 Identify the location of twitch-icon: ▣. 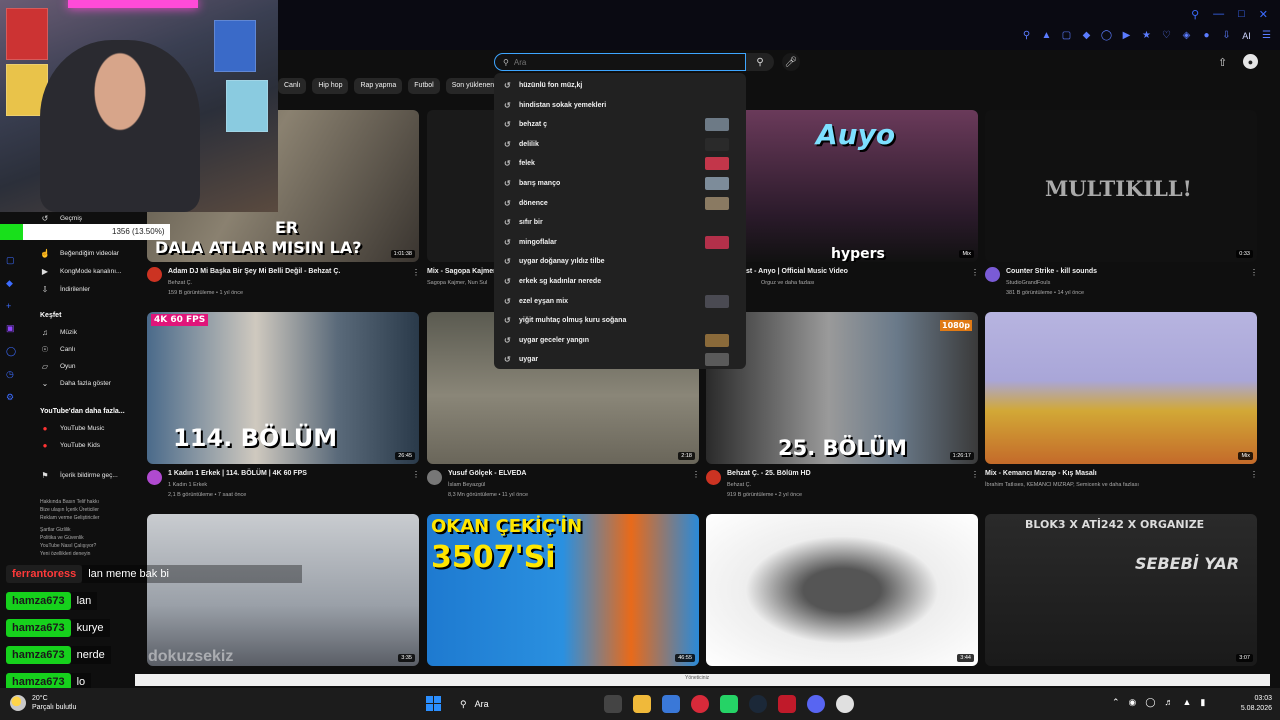
(16, 328).